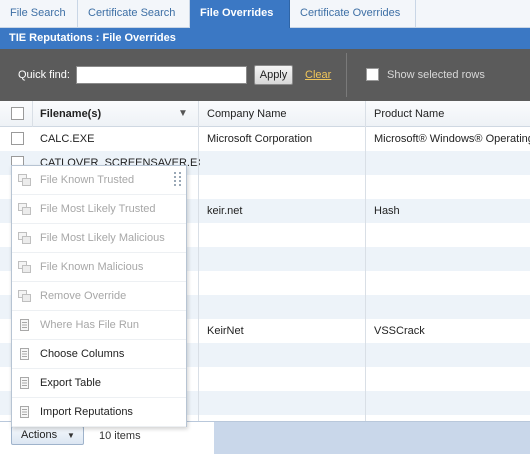  I want to click on drag-handle-icon, so click(178, 179).